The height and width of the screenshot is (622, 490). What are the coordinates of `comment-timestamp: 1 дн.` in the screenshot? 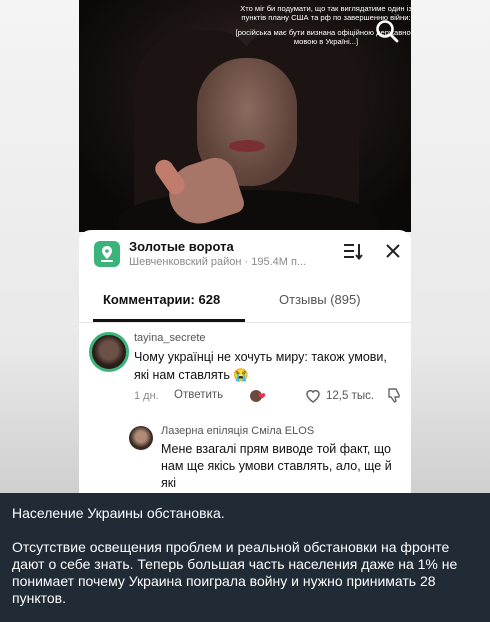 It's located at (146, 396).